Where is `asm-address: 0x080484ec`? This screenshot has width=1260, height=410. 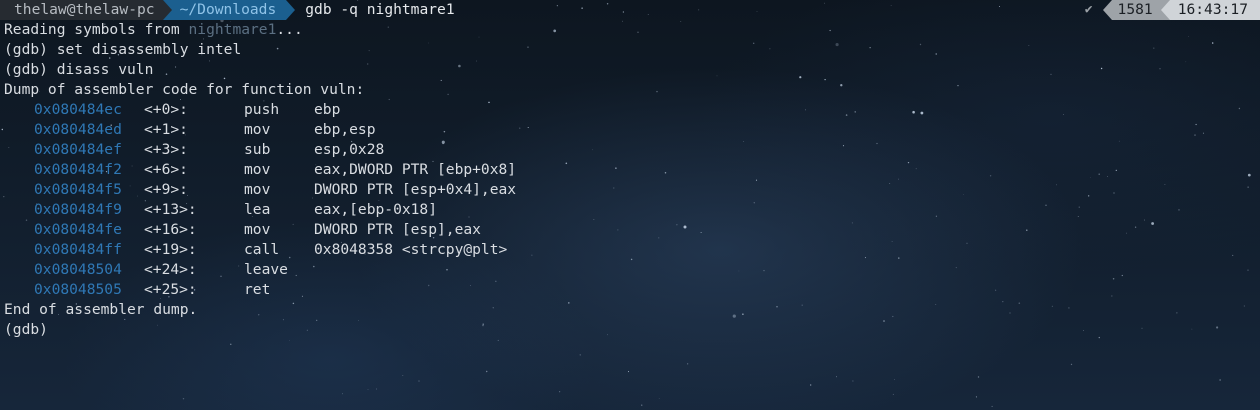
asm-address: 0x080484ec is located at coordinates (78, 109).